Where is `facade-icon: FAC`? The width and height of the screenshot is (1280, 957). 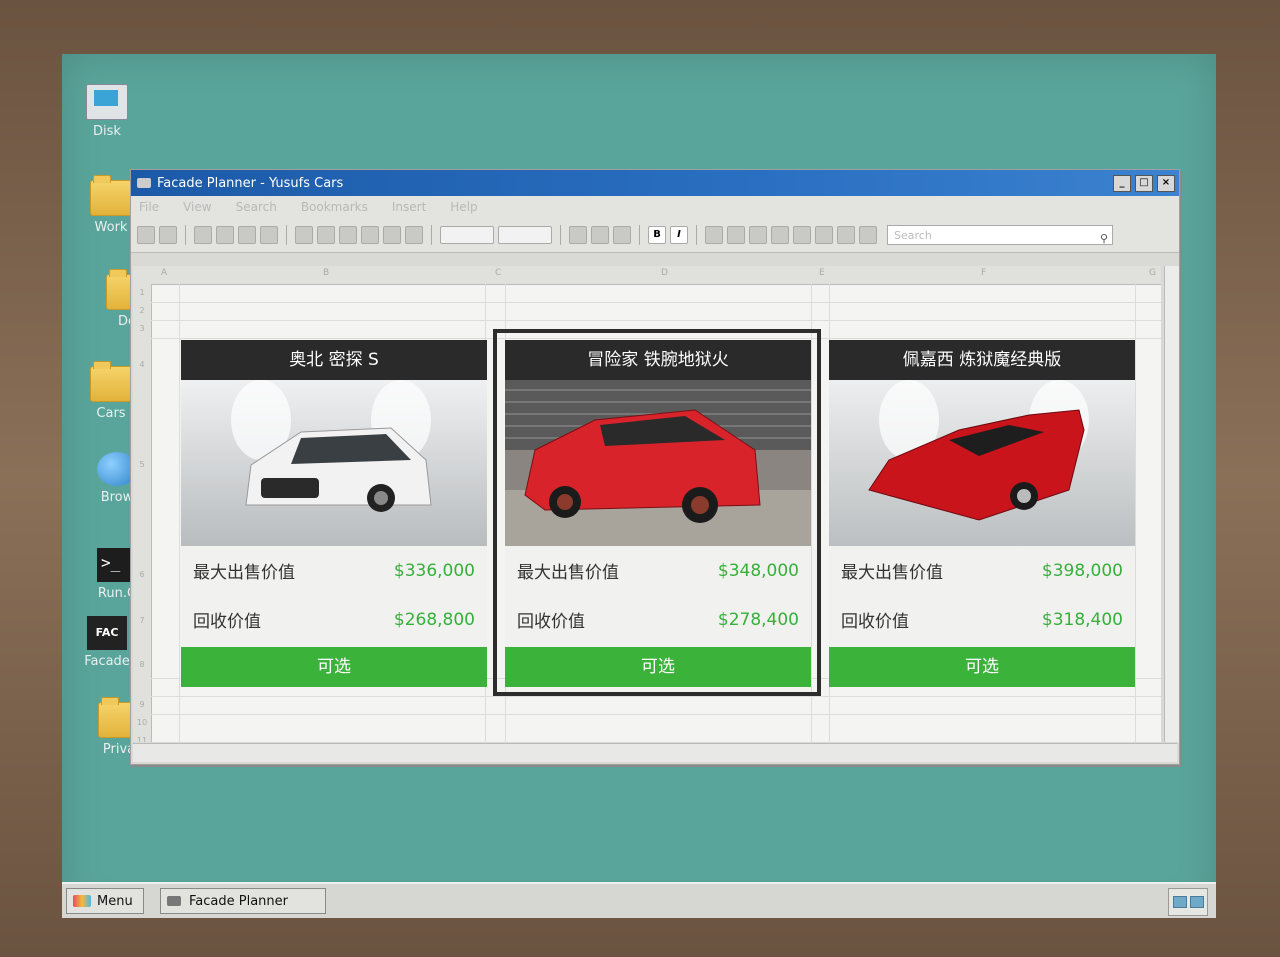
facade-icon: FAC is located at coordinates (107, 633).